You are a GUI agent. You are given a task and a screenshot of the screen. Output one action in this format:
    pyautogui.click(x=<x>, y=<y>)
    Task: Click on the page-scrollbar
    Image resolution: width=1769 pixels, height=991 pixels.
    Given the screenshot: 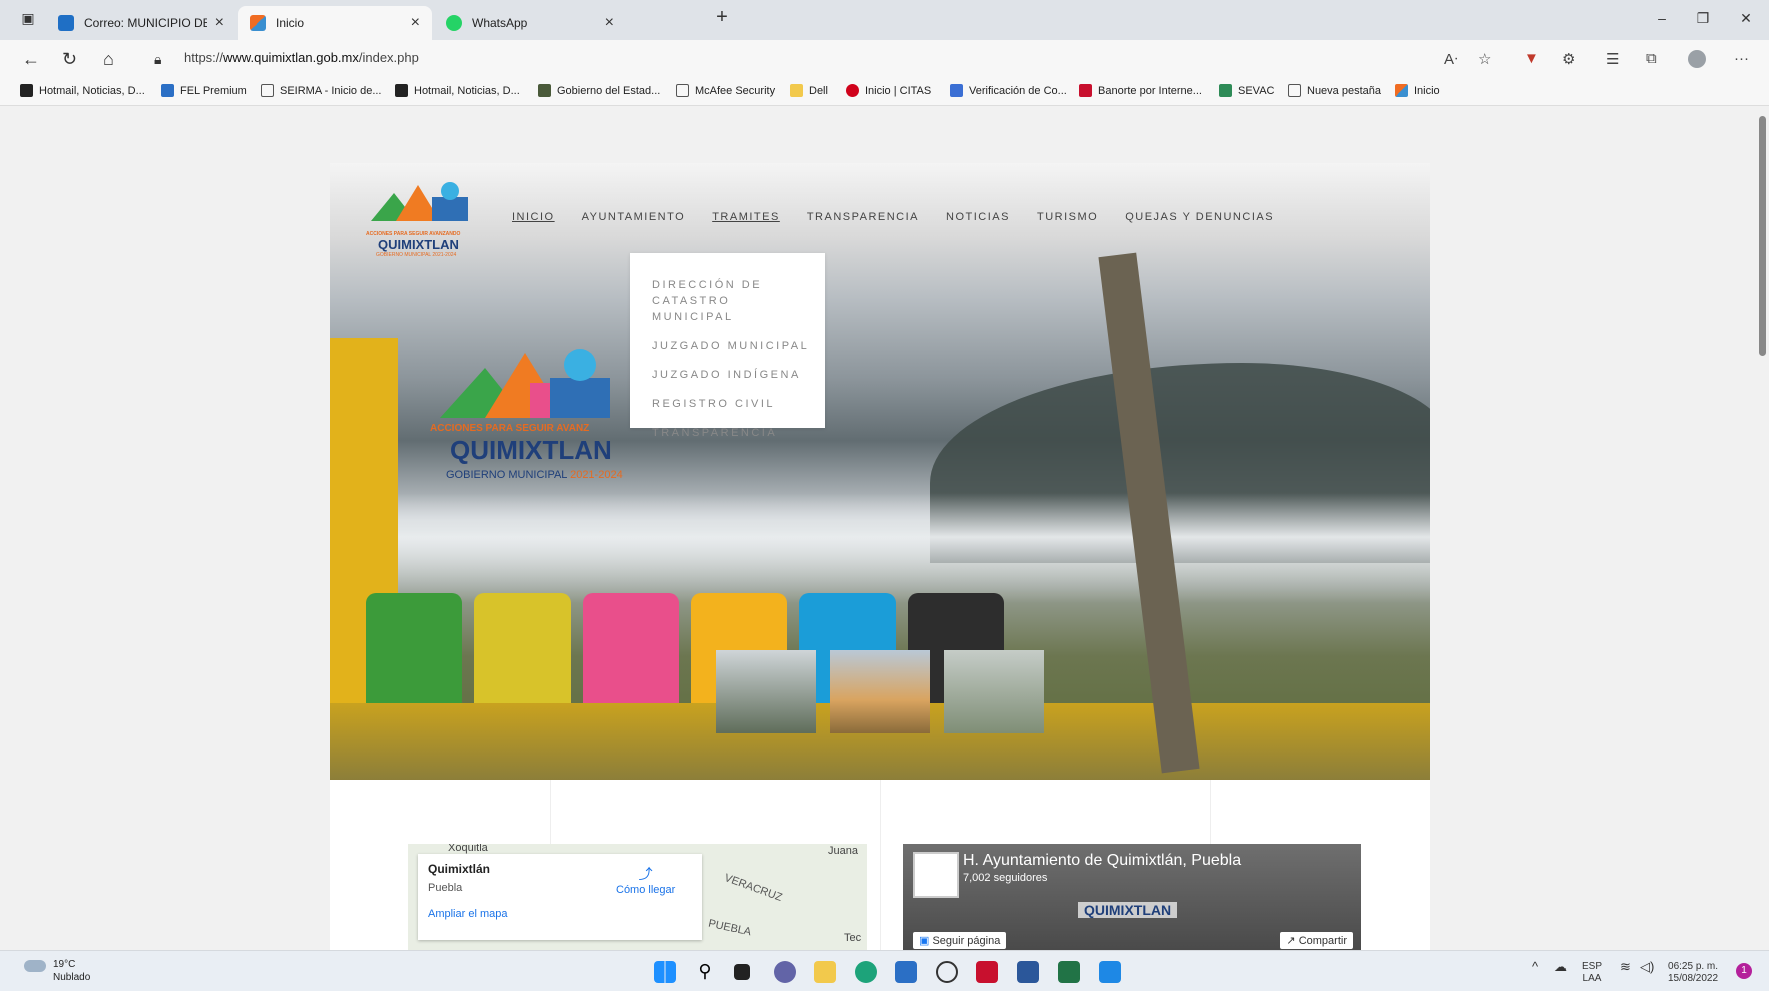 What is the action you would take?
    pyautogui.click(x=1762, y=528)
    